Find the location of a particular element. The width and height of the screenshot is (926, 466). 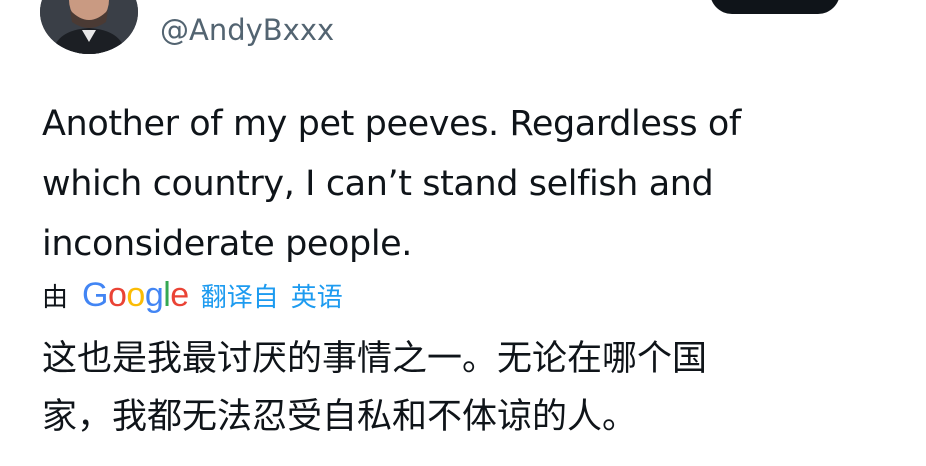

google-logo: Google is located at coordinates (135, 294).